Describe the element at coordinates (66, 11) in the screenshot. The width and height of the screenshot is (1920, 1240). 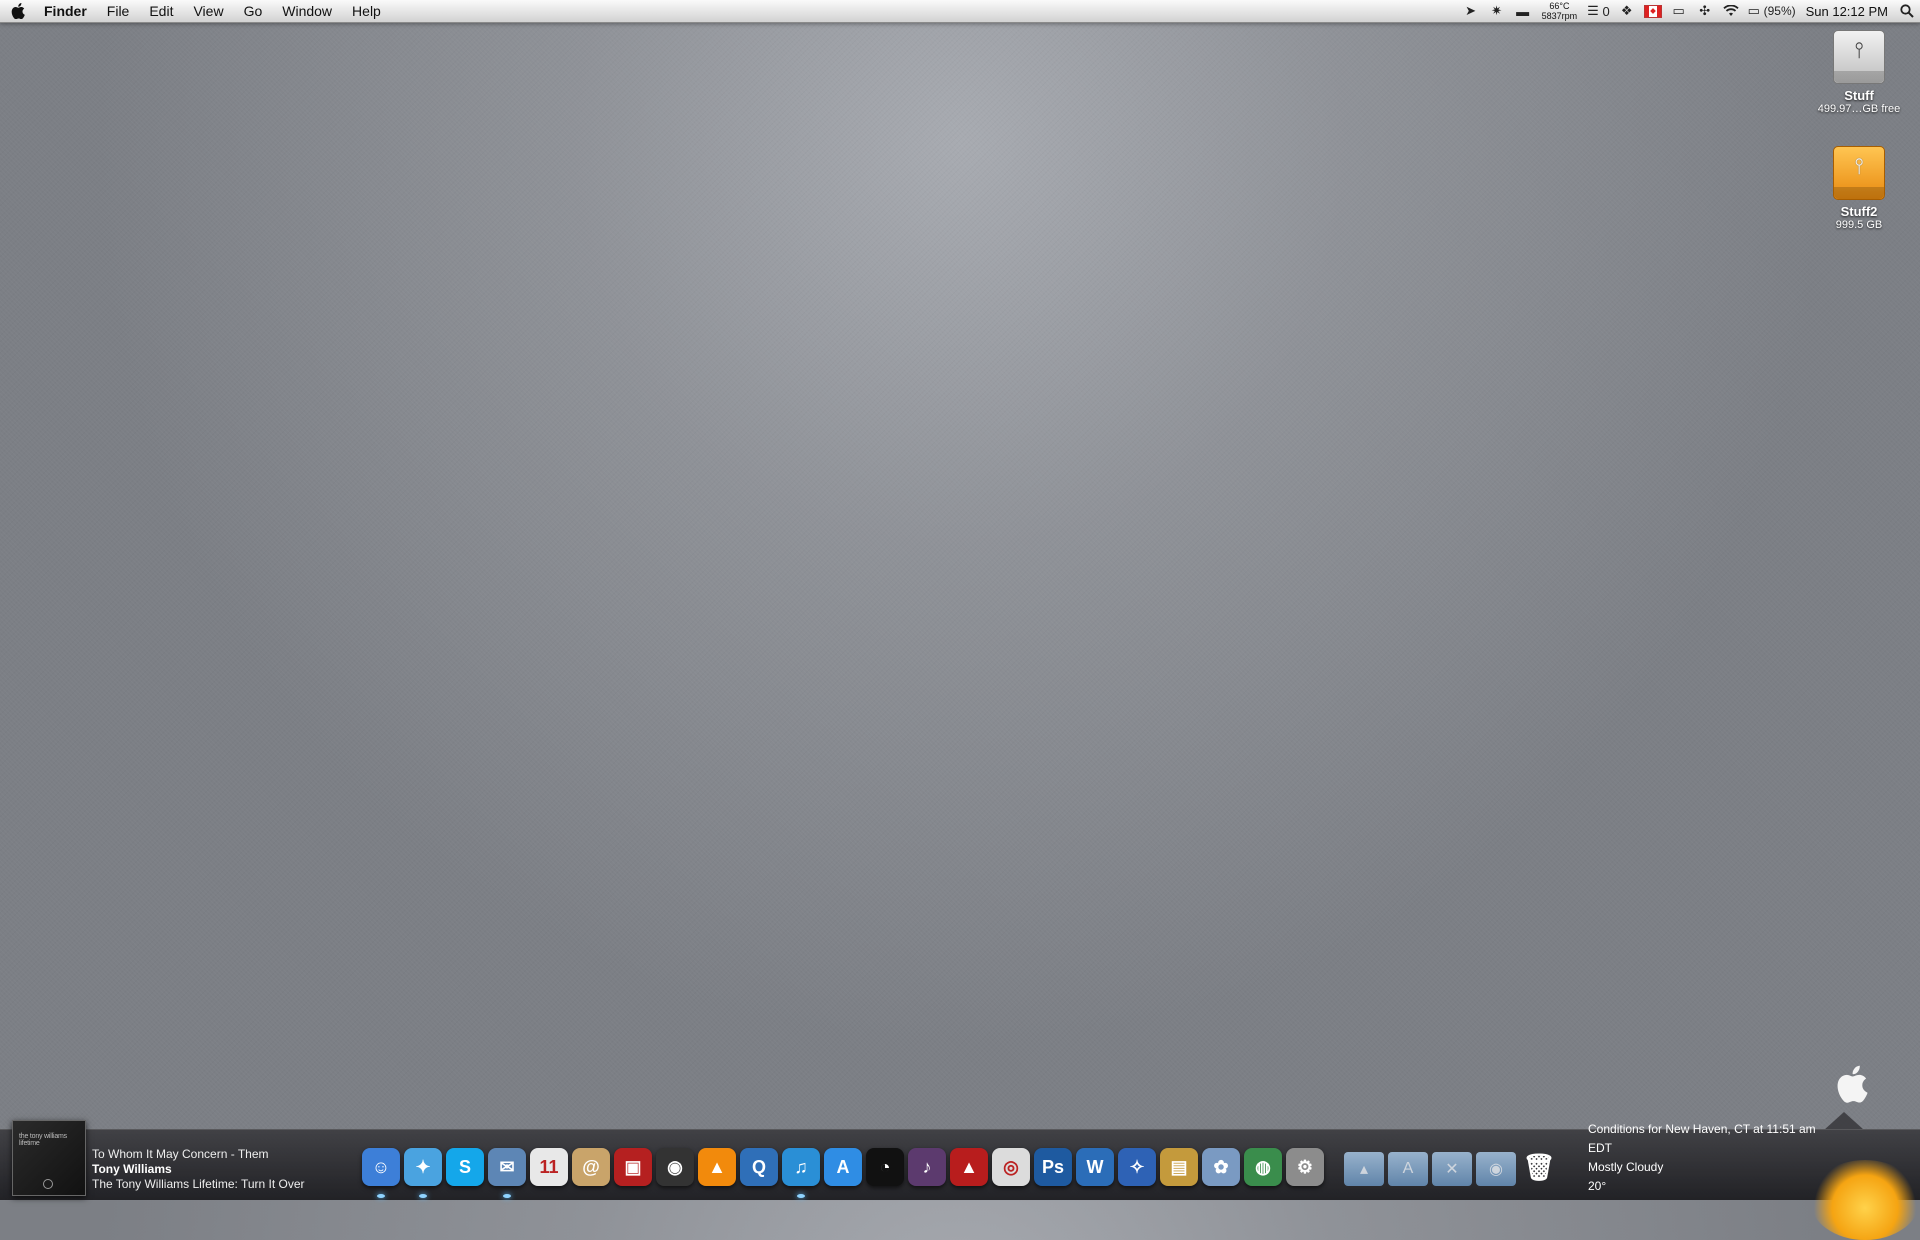
I see `menu-finder: Finder` at that location.